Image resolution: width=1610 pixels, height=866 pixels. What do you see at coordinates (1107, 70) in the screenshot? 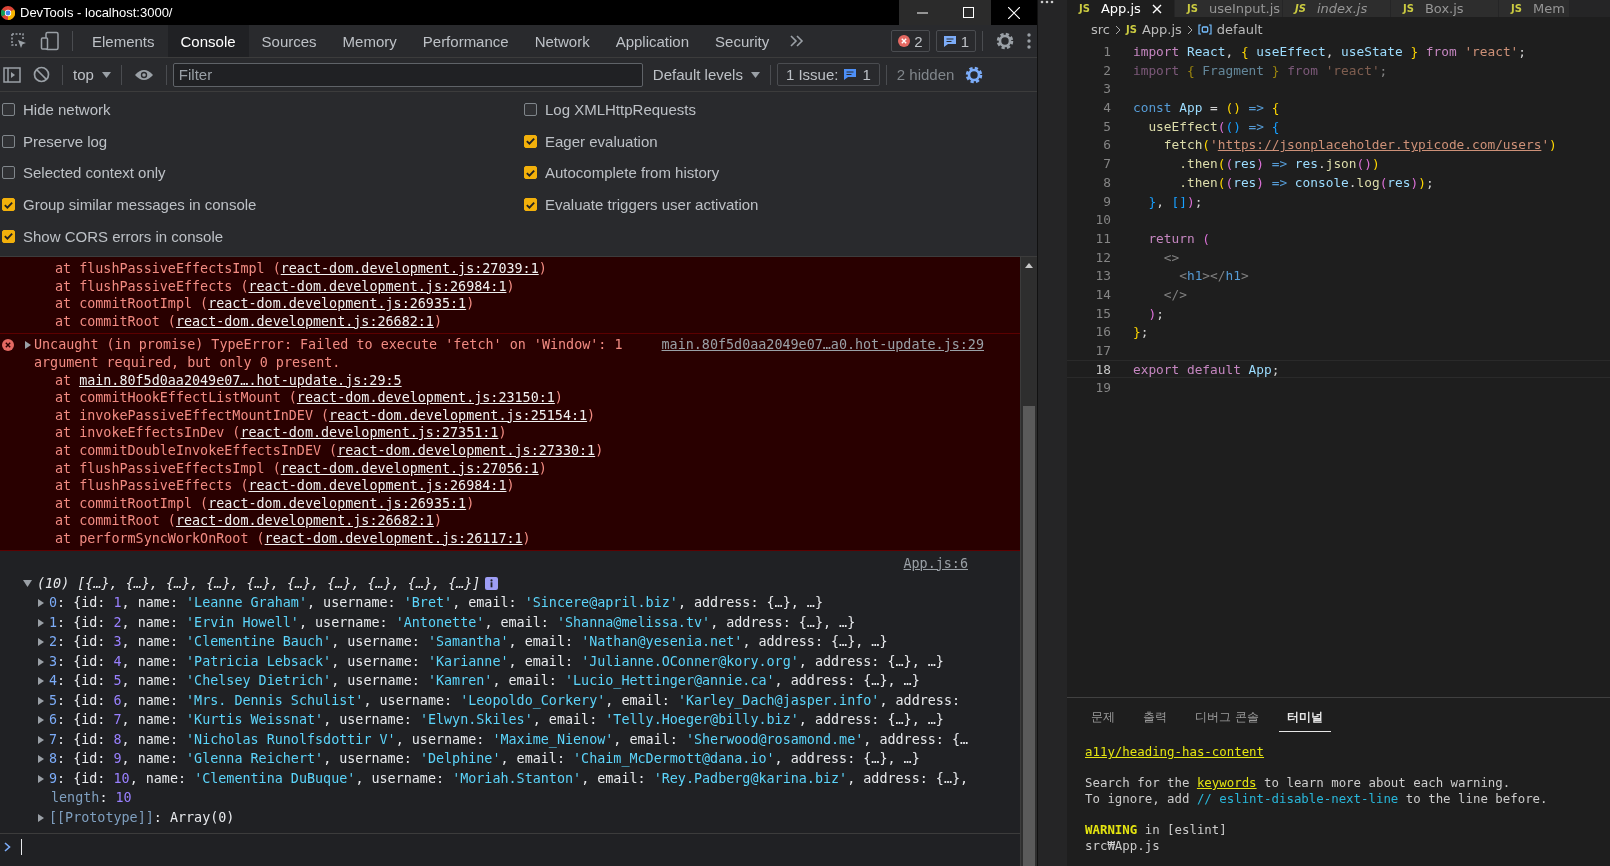
I see `line-number: 2` at bounding box center [1107, 70].